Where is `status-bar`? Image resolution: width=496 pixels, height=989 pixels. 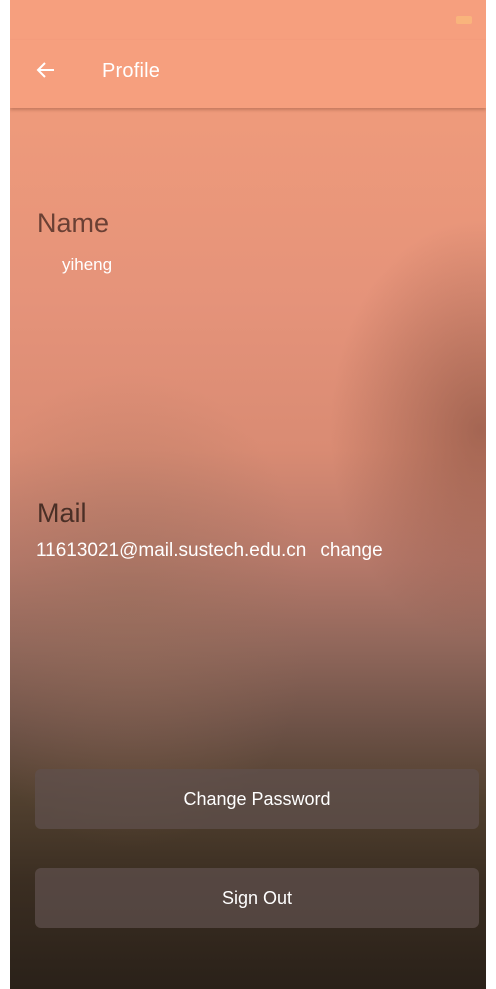
status-bar is located at coordinates (248, 20).